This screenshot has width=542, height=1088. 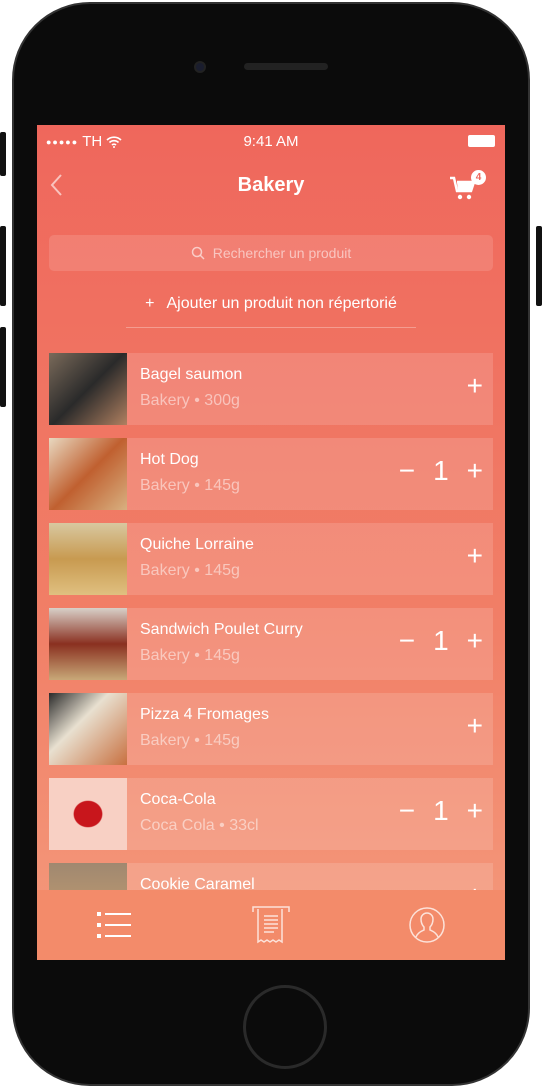 I want to click on volume-up-button, so click(x=3, y=266).